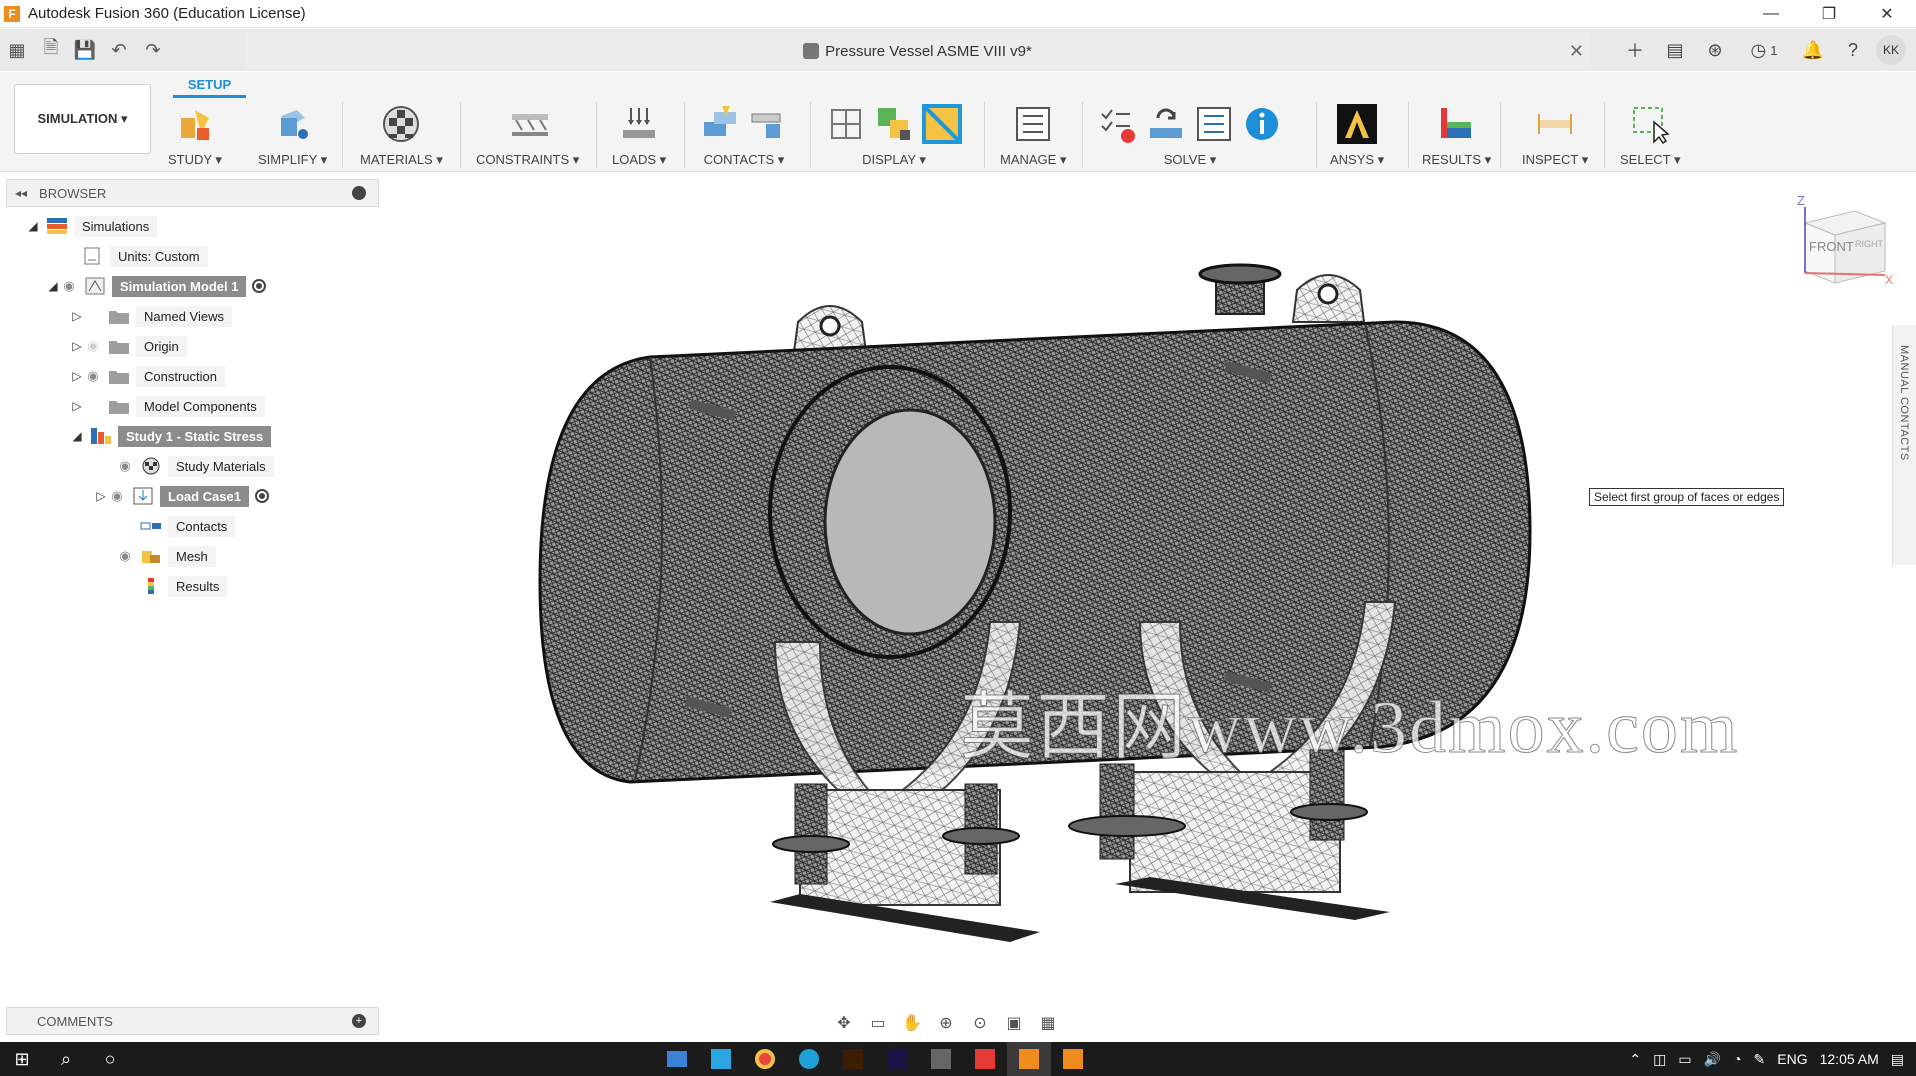  I want to click on display-group: DISPLAY ▾, so click(894, 135).